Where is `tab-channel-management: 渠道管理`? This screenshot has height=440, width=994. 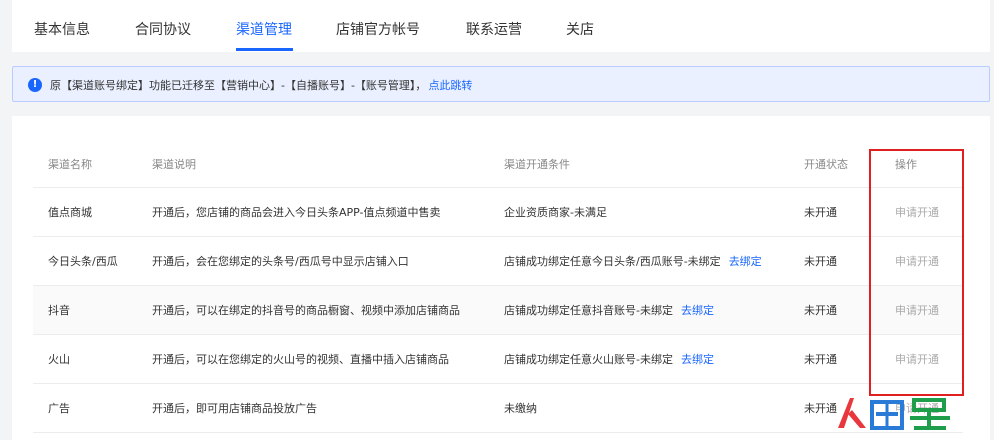
tab-channel-management: 渠道管理 is located at coordinates (264, 29).